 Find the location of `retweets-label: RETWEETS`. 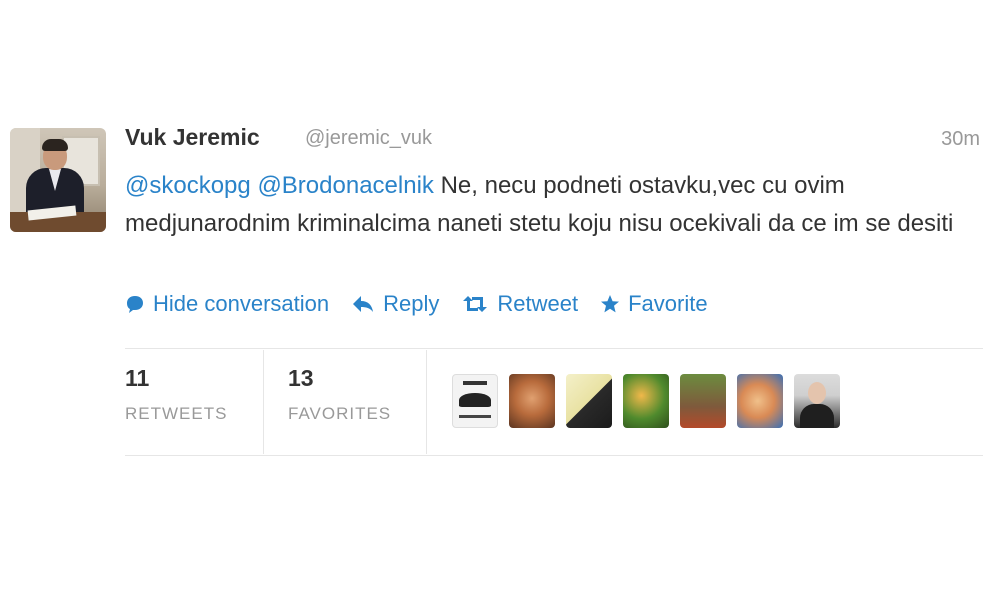

retweets-label: RETWEETS is located at coordinates (176, 413).